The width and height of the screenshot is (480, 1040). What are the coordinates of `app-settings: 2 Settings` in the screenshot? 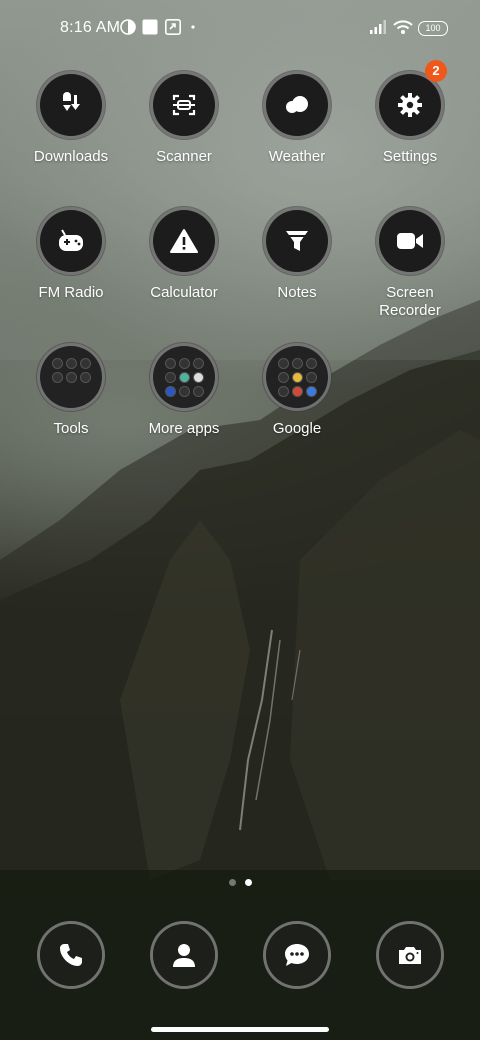 It's located at (410, 113).